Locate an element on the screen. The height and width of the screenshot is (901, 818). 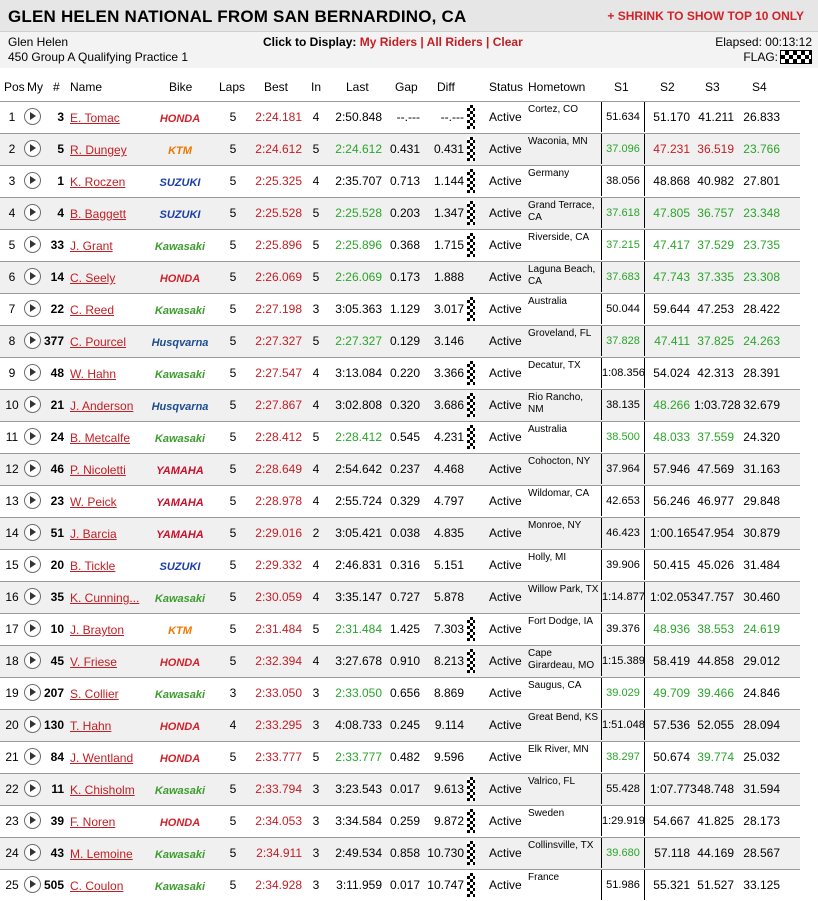
rider-name-link: B. Metcalfe is located at coordinates (100, 438).